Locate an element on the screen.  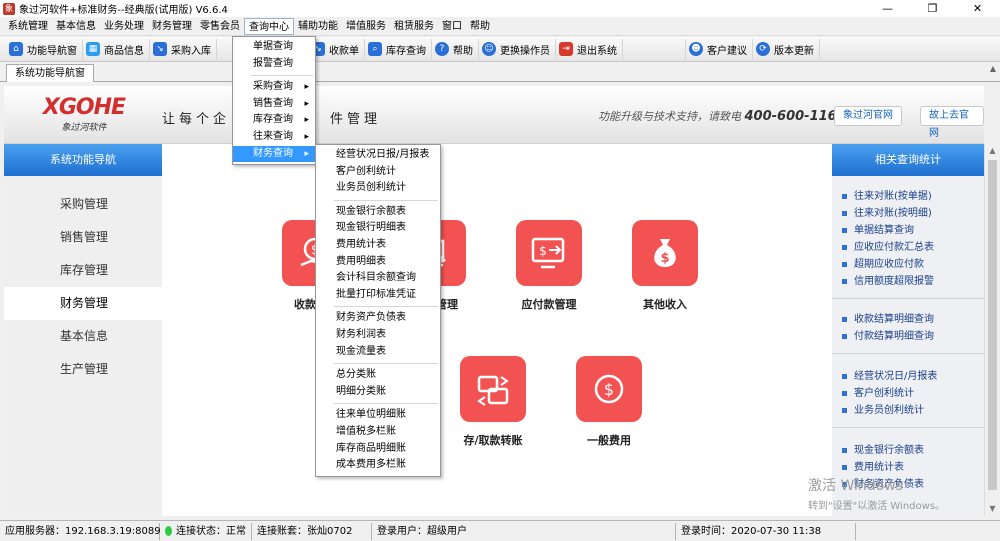
menu-item-finance-query: 财务查询 is located at coordinates (274, 154).